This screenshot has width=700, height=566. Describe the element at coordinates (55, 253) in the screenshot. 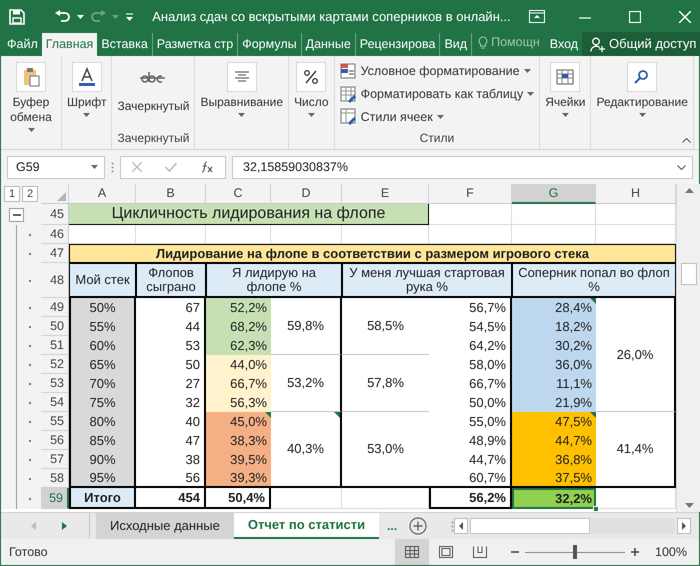

I see `row-header: 47` at that location.